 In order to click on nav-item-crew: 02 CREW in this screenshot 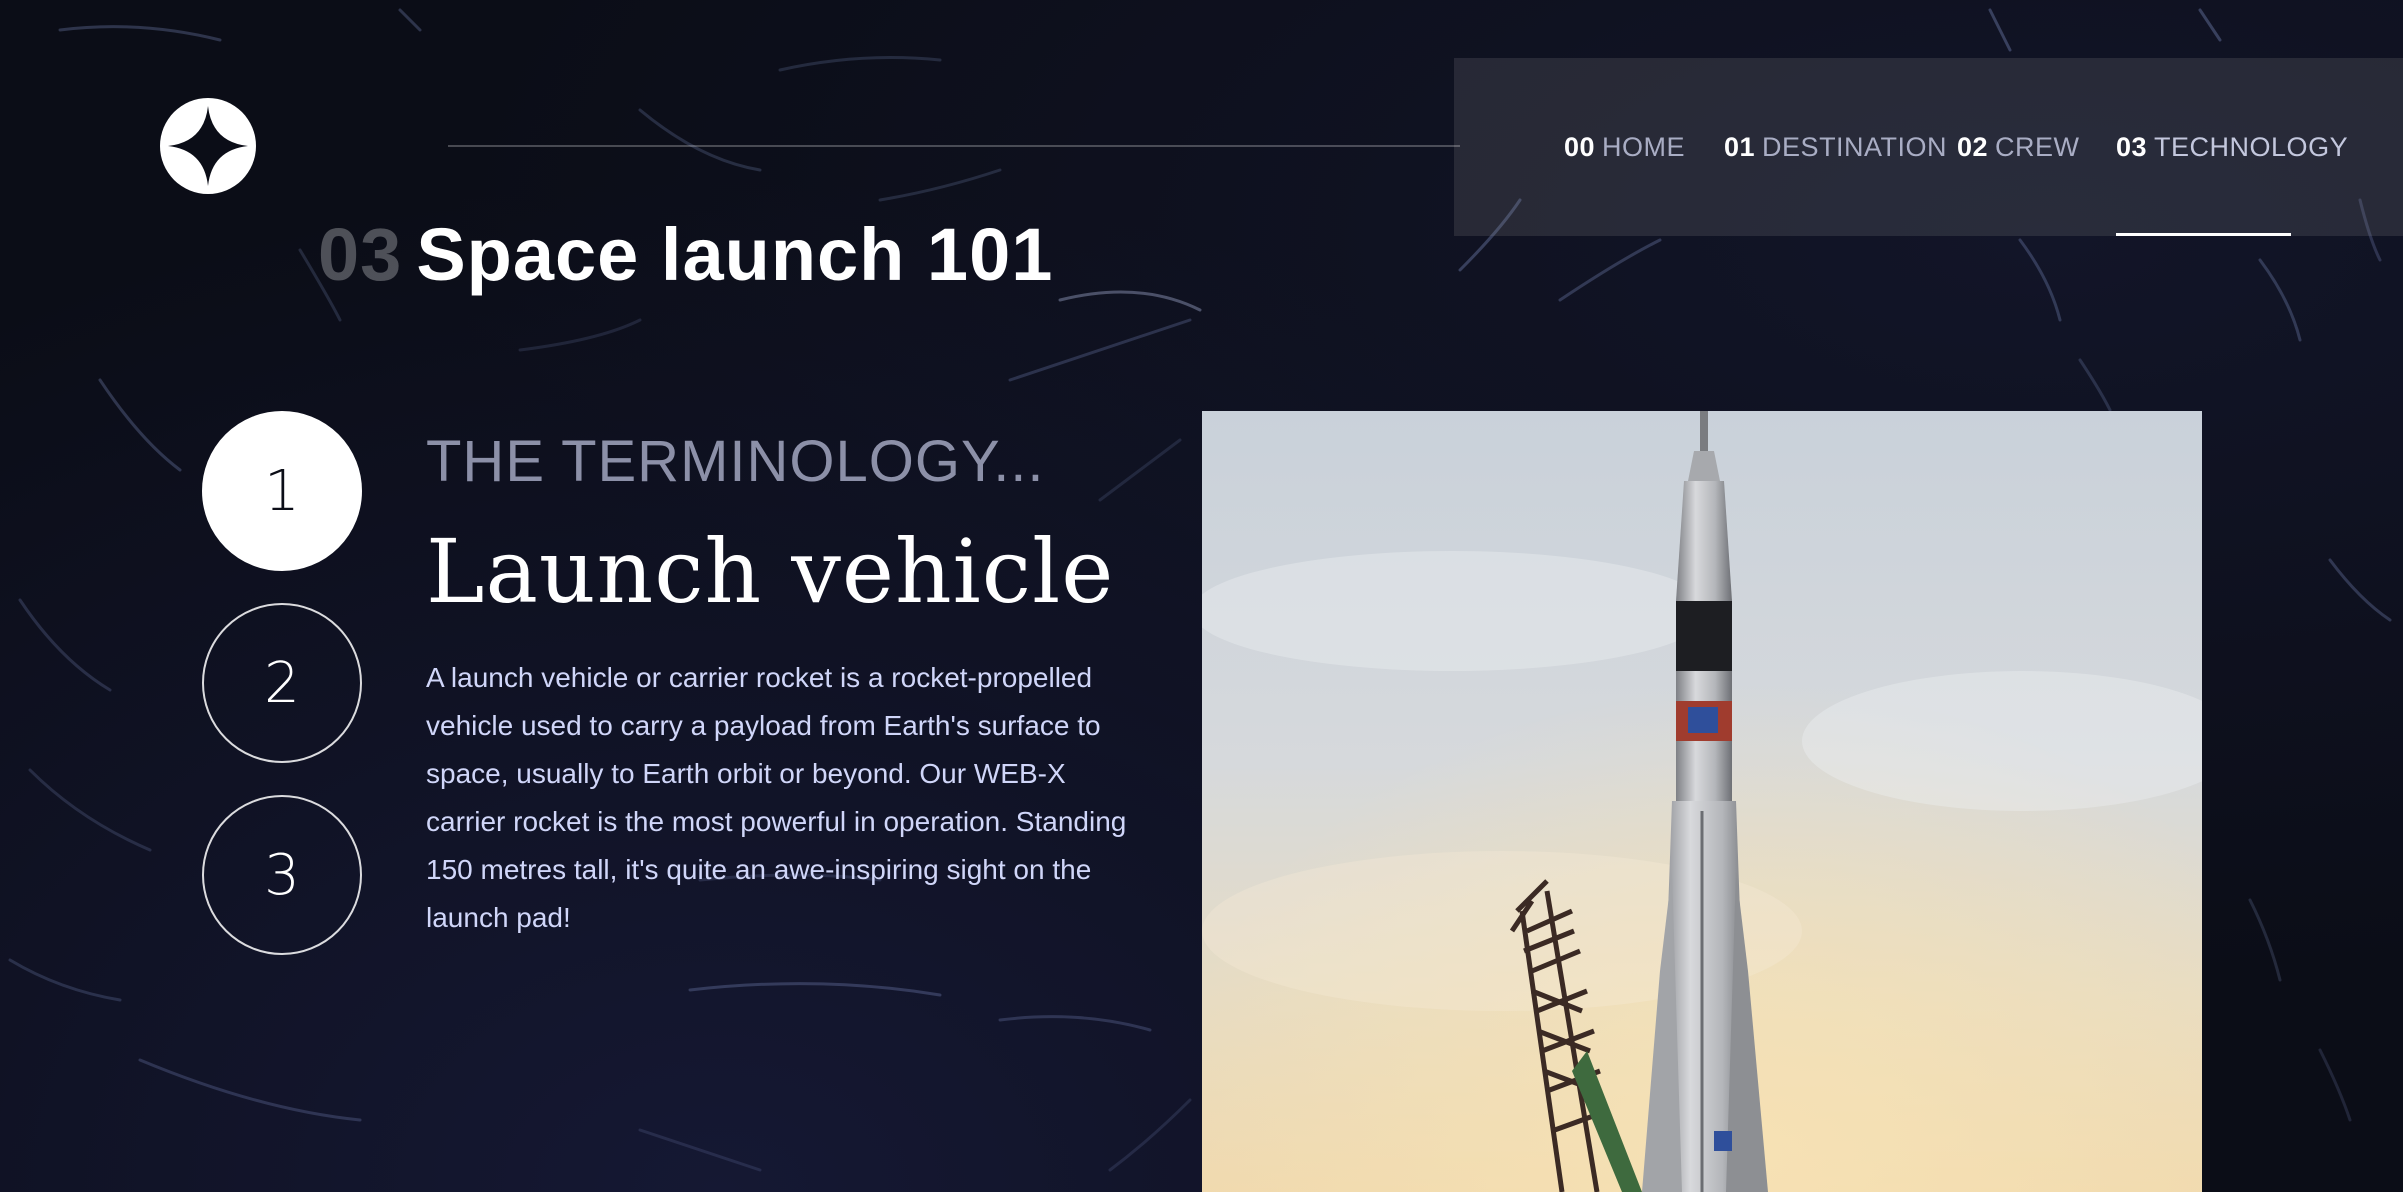, I will do `click(2018, 147)`.